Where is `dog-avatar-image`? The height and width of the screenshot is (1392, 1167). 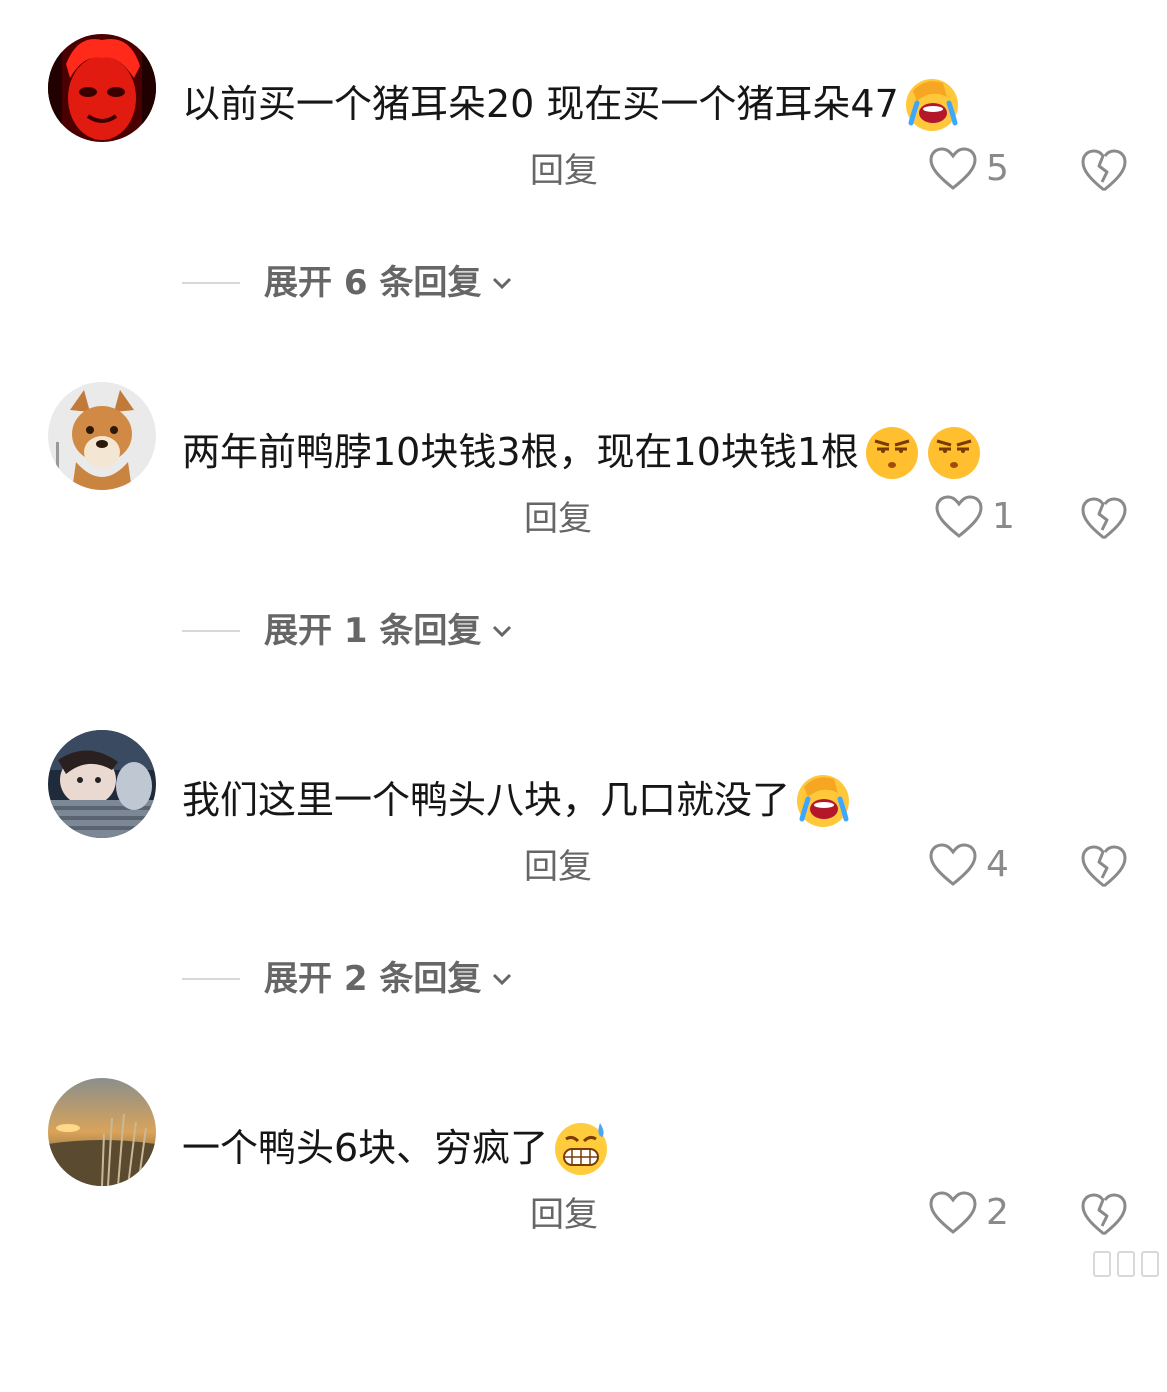
dog-avatar-image is located at coordinates (102, 436).